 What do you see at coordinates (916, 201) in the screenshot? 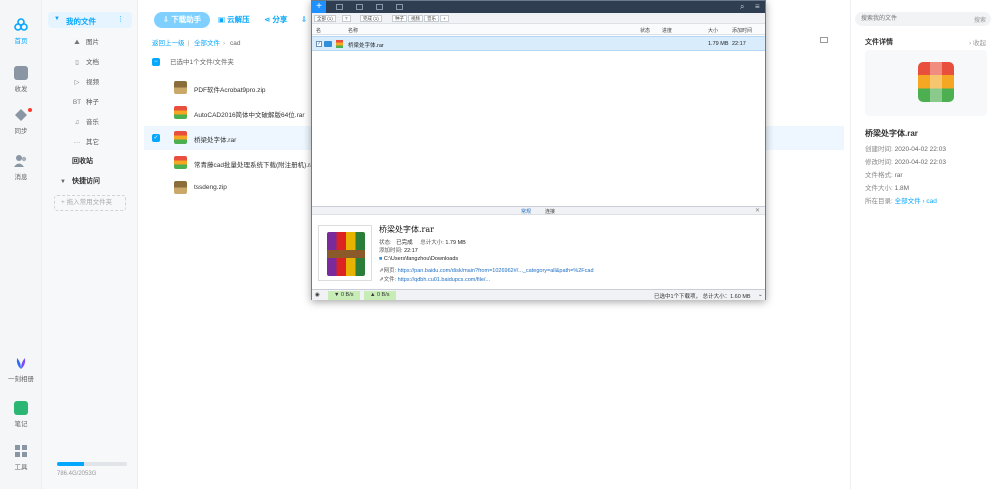
I see `location-link: 全部文件 › cad` at bounding box center [916, 201].